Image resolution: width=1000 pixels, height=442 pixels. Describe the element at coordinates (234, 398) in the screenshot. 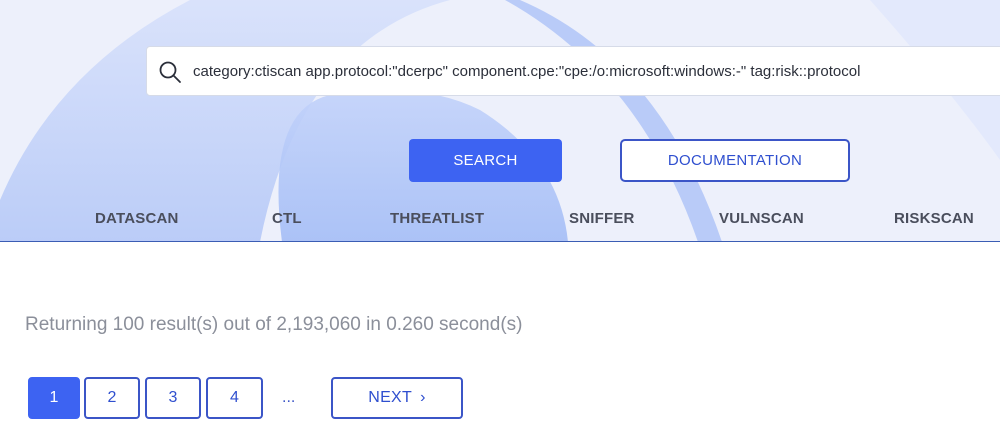

I see `page-button-4: 4` at that location.